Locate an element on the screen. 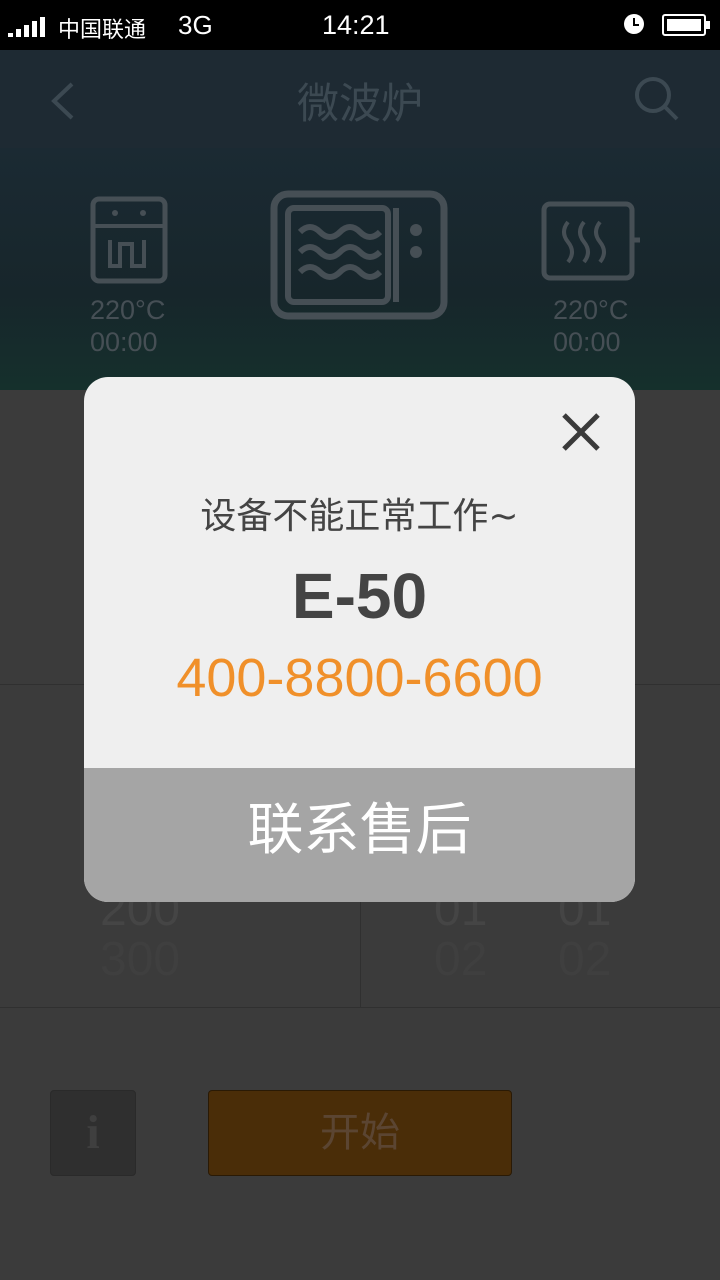 The height and width of the screenshot is (1280, 720). steam-mode-time: 00:00 is located at coordinates (124, 342).